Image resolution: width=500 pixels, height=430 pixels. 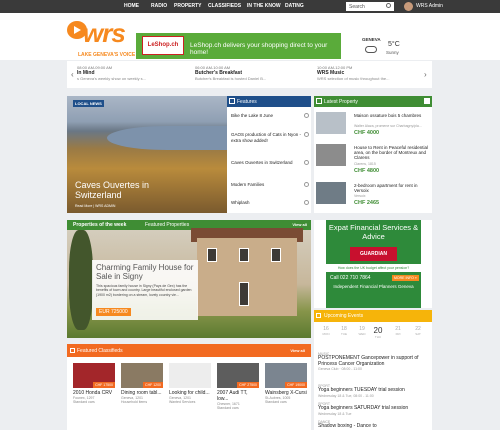 I want to click on event-meta: Geneva Club · 08:00 - 11:00, so click(x=340, y=369).